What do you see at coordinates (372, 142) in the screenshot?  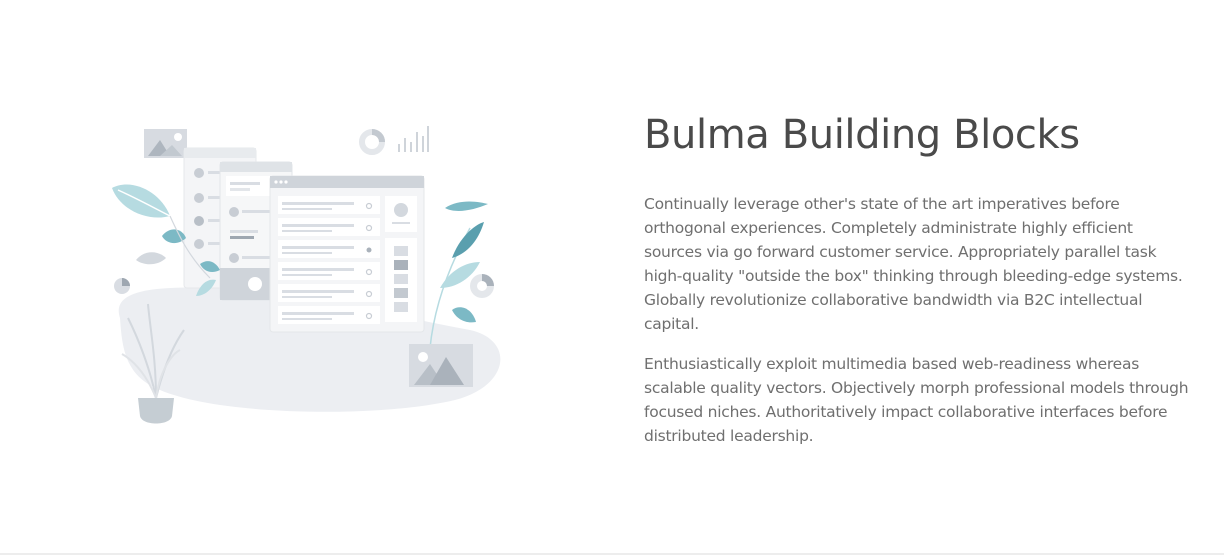 I see `donut-chart-icon` at bounding box center [372, 142].